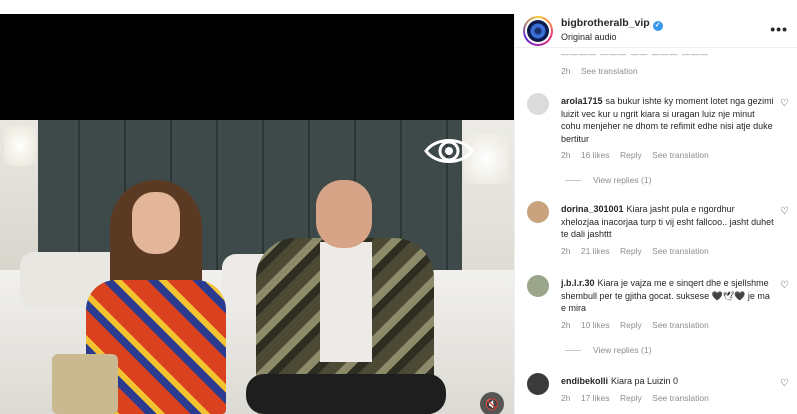  I want to click on verified-badge-icon: ✓, so click(657, 26).